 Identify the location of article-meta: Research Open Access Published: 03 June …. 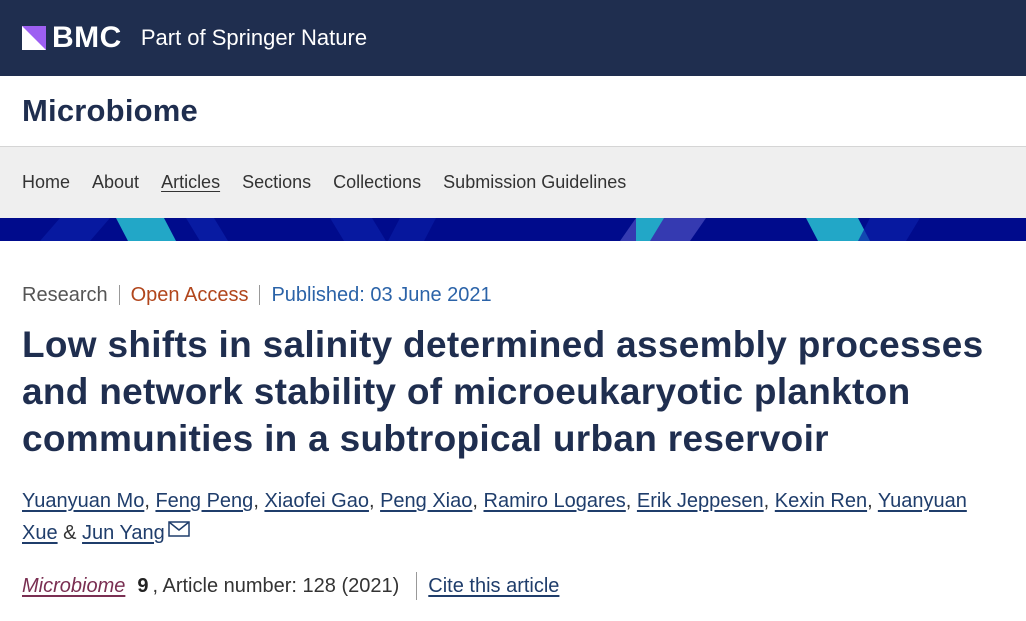
(513, 295).